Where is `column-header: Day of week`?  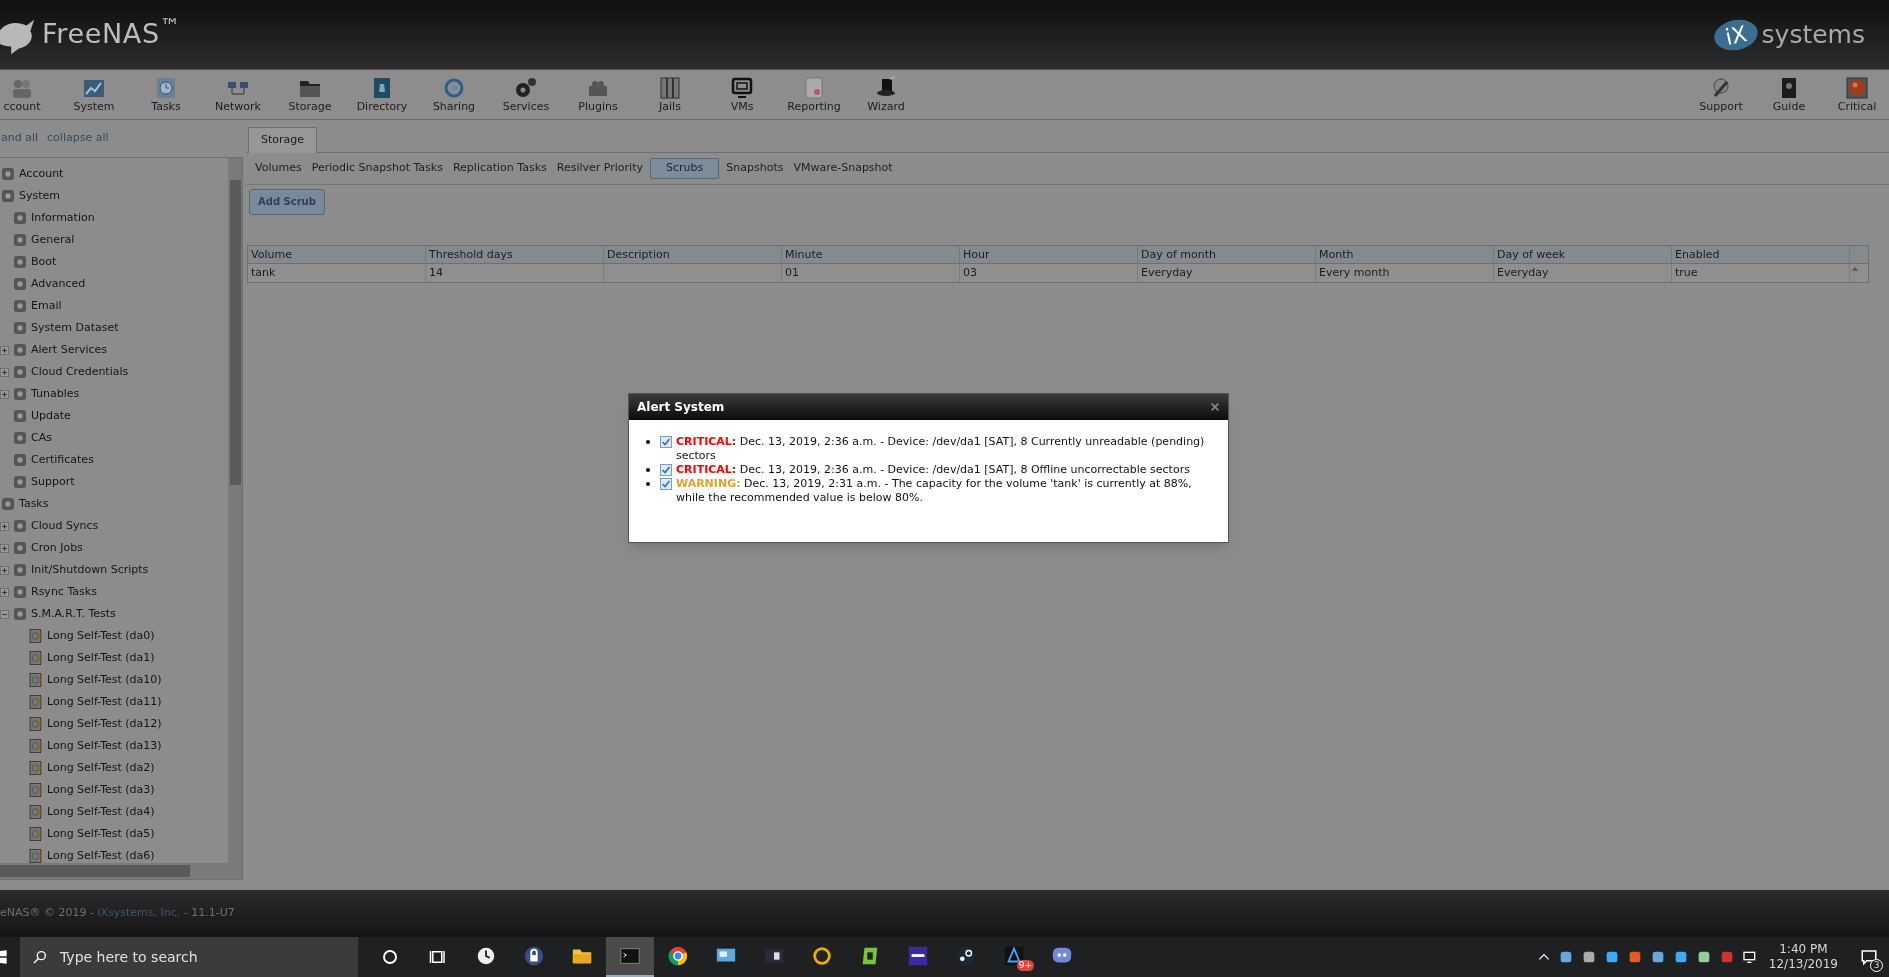
column-header: Day of week is located at coordinates (1583, 254).